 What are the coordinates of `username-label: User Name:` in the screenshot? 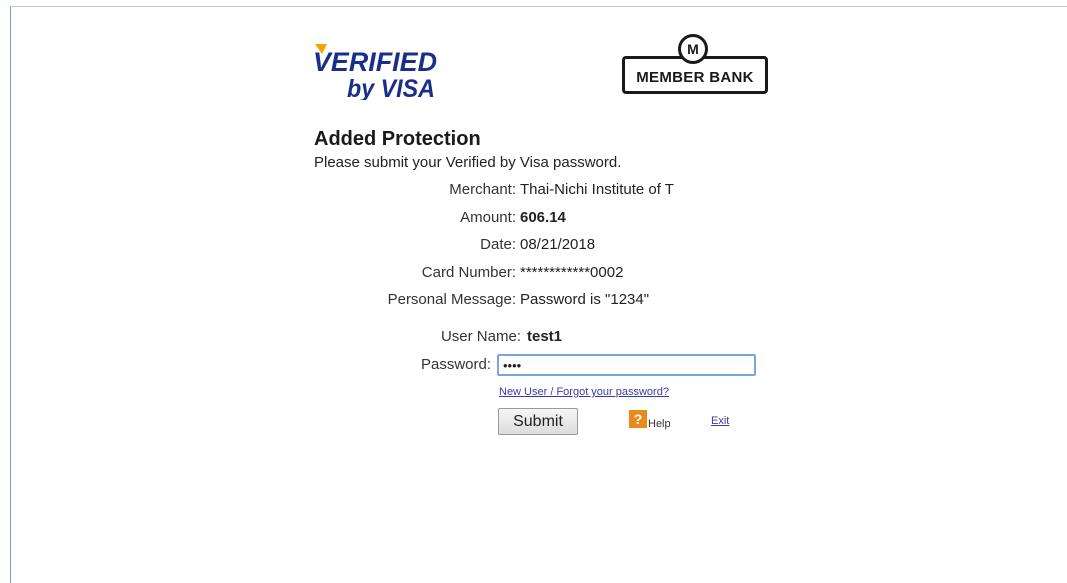 It's located at (480, 336).